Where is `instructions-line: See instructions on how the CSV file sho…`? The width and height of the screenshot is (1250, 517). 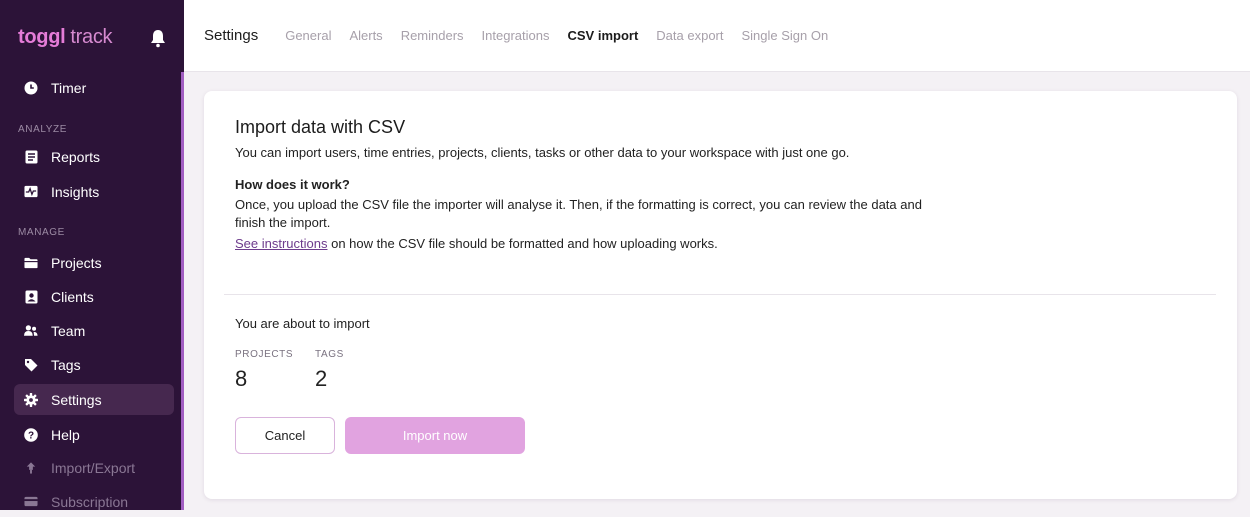 instructions-line: See instructions on how the CSV file sho… is located at coordinates (476, 243).